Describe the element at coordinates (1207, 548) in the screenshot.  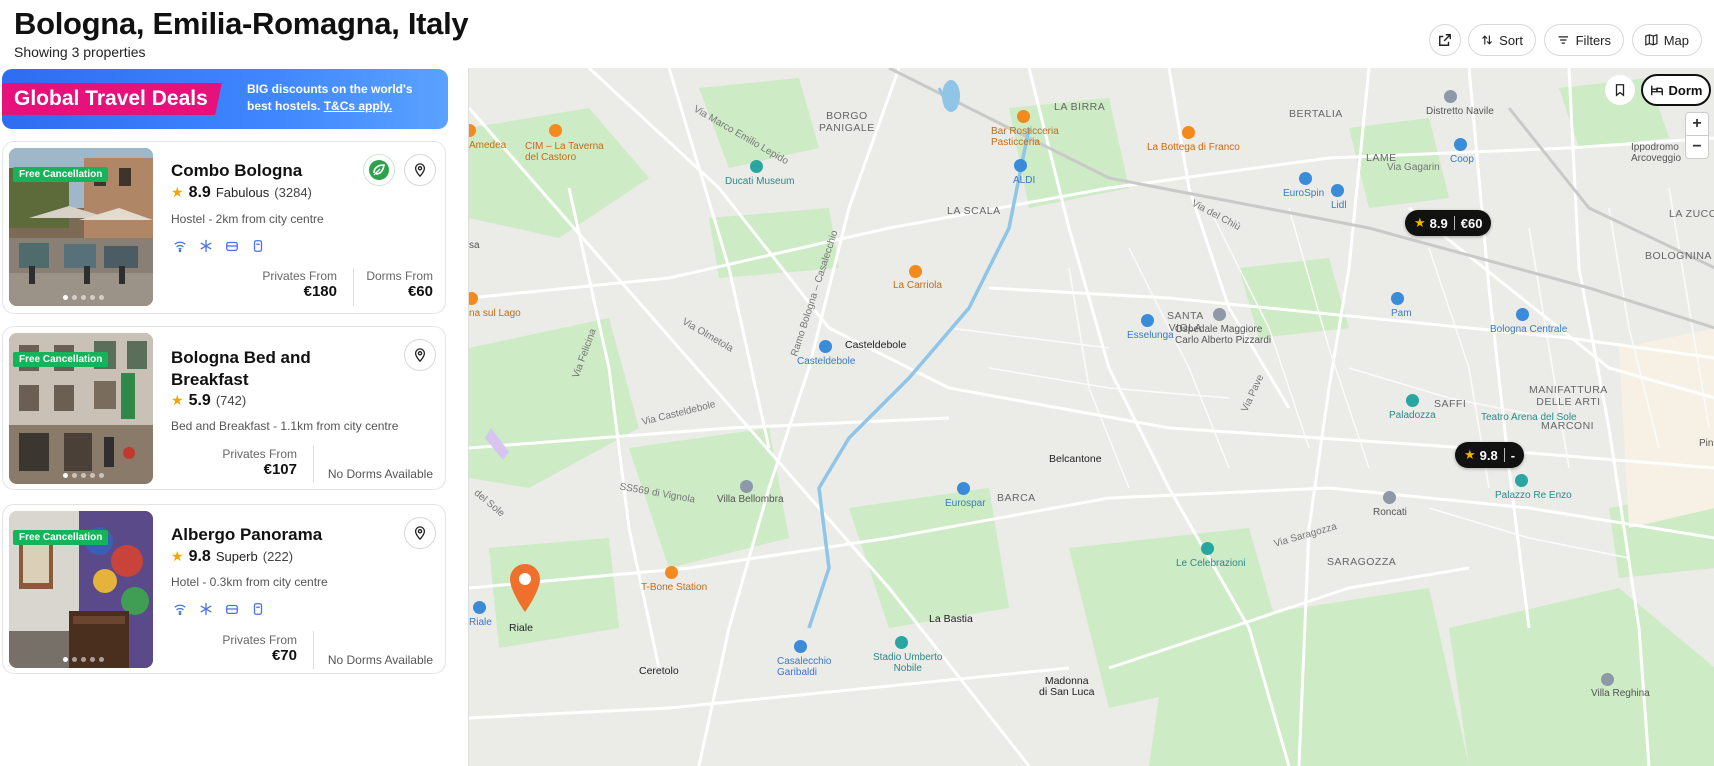
I see `theatre-pin-icon` at that location.